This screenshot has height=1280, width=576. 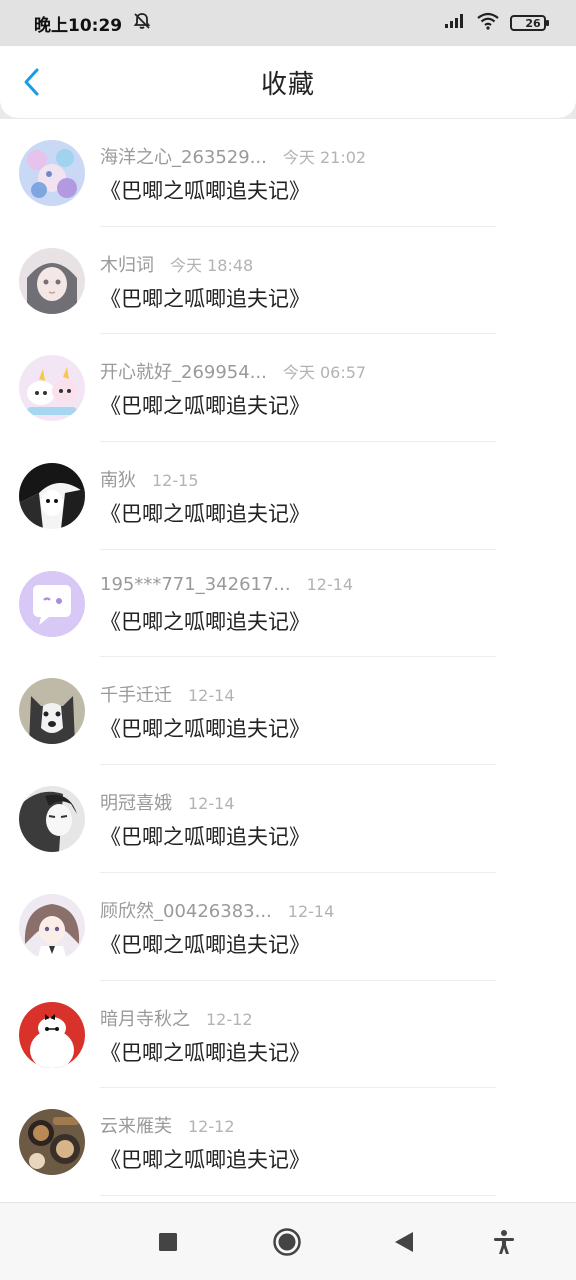 I want to click on item-meta: 木归词 今天 18:48, so click(x=176, y=264).